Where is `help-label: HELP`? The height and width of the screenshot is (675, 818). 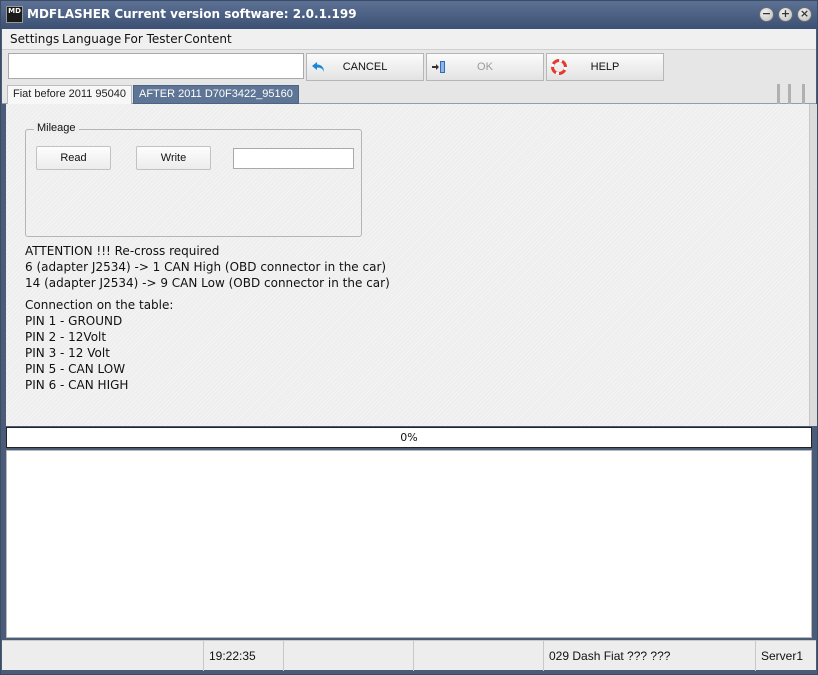 help-label: HELP is located at coordinates (605, 67).